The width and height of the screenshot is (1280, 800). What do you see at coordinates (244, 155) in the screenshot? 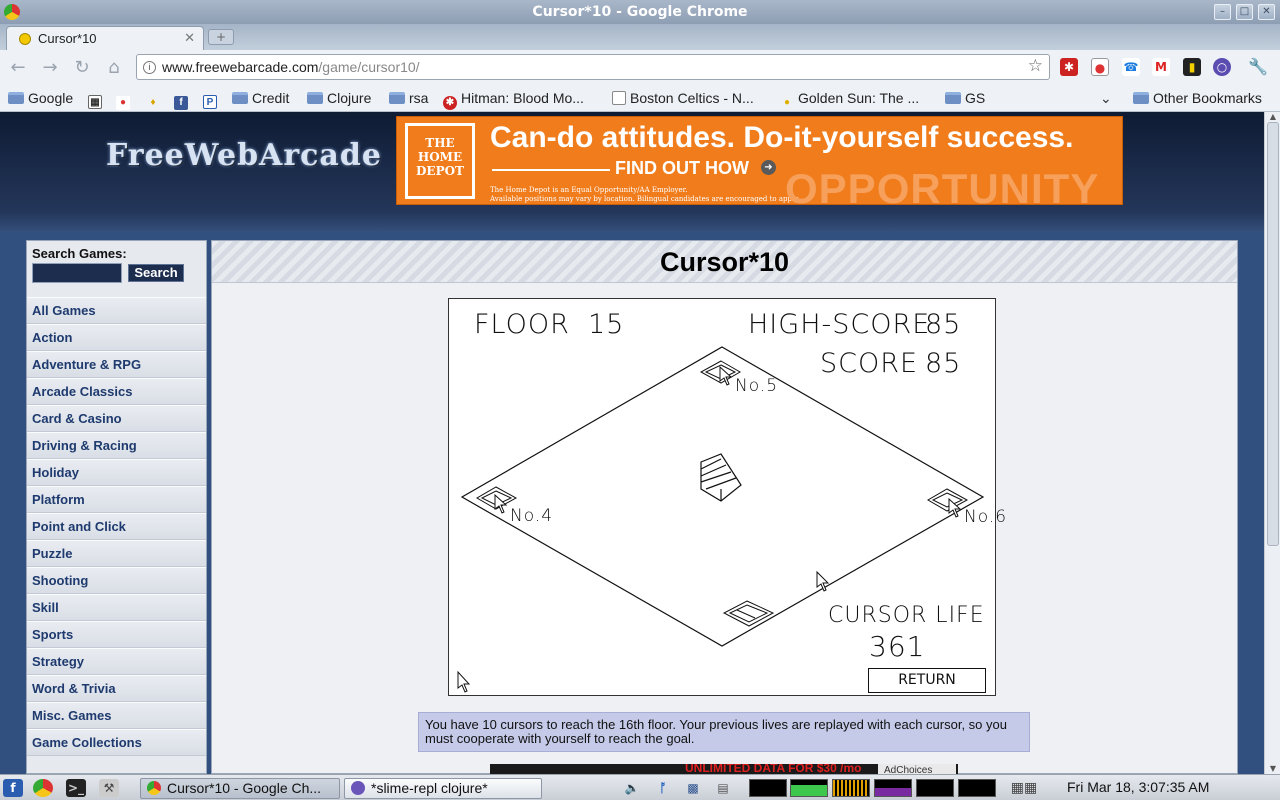
I see `site-logo: FreeWebArcade` at bounding box center [244, 155].